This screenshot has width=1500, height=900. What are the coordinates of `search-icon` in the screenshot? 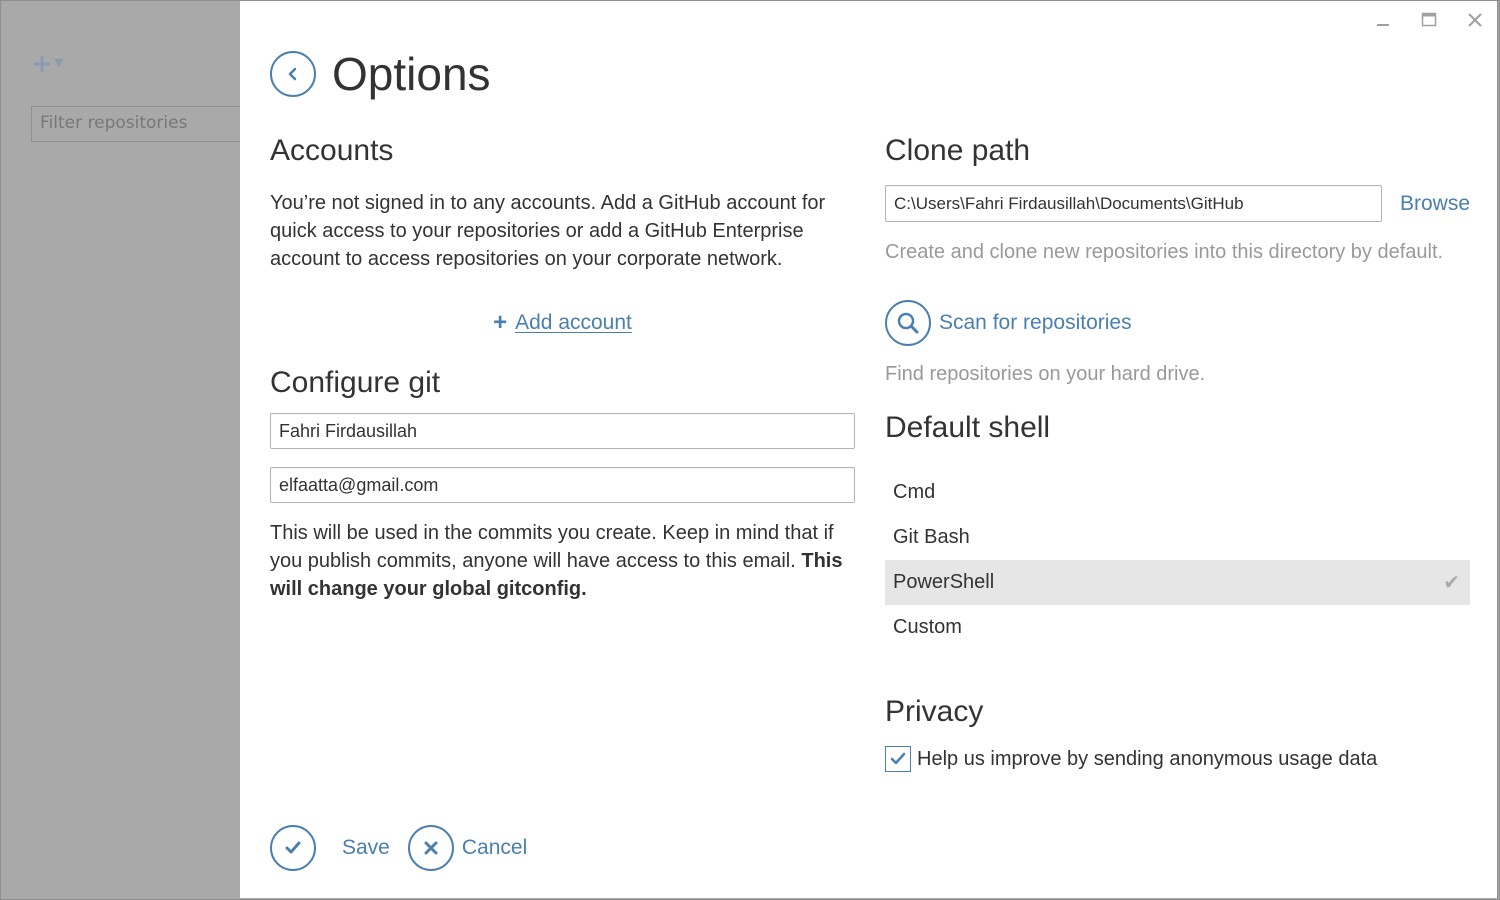 It's located at (908, 323).